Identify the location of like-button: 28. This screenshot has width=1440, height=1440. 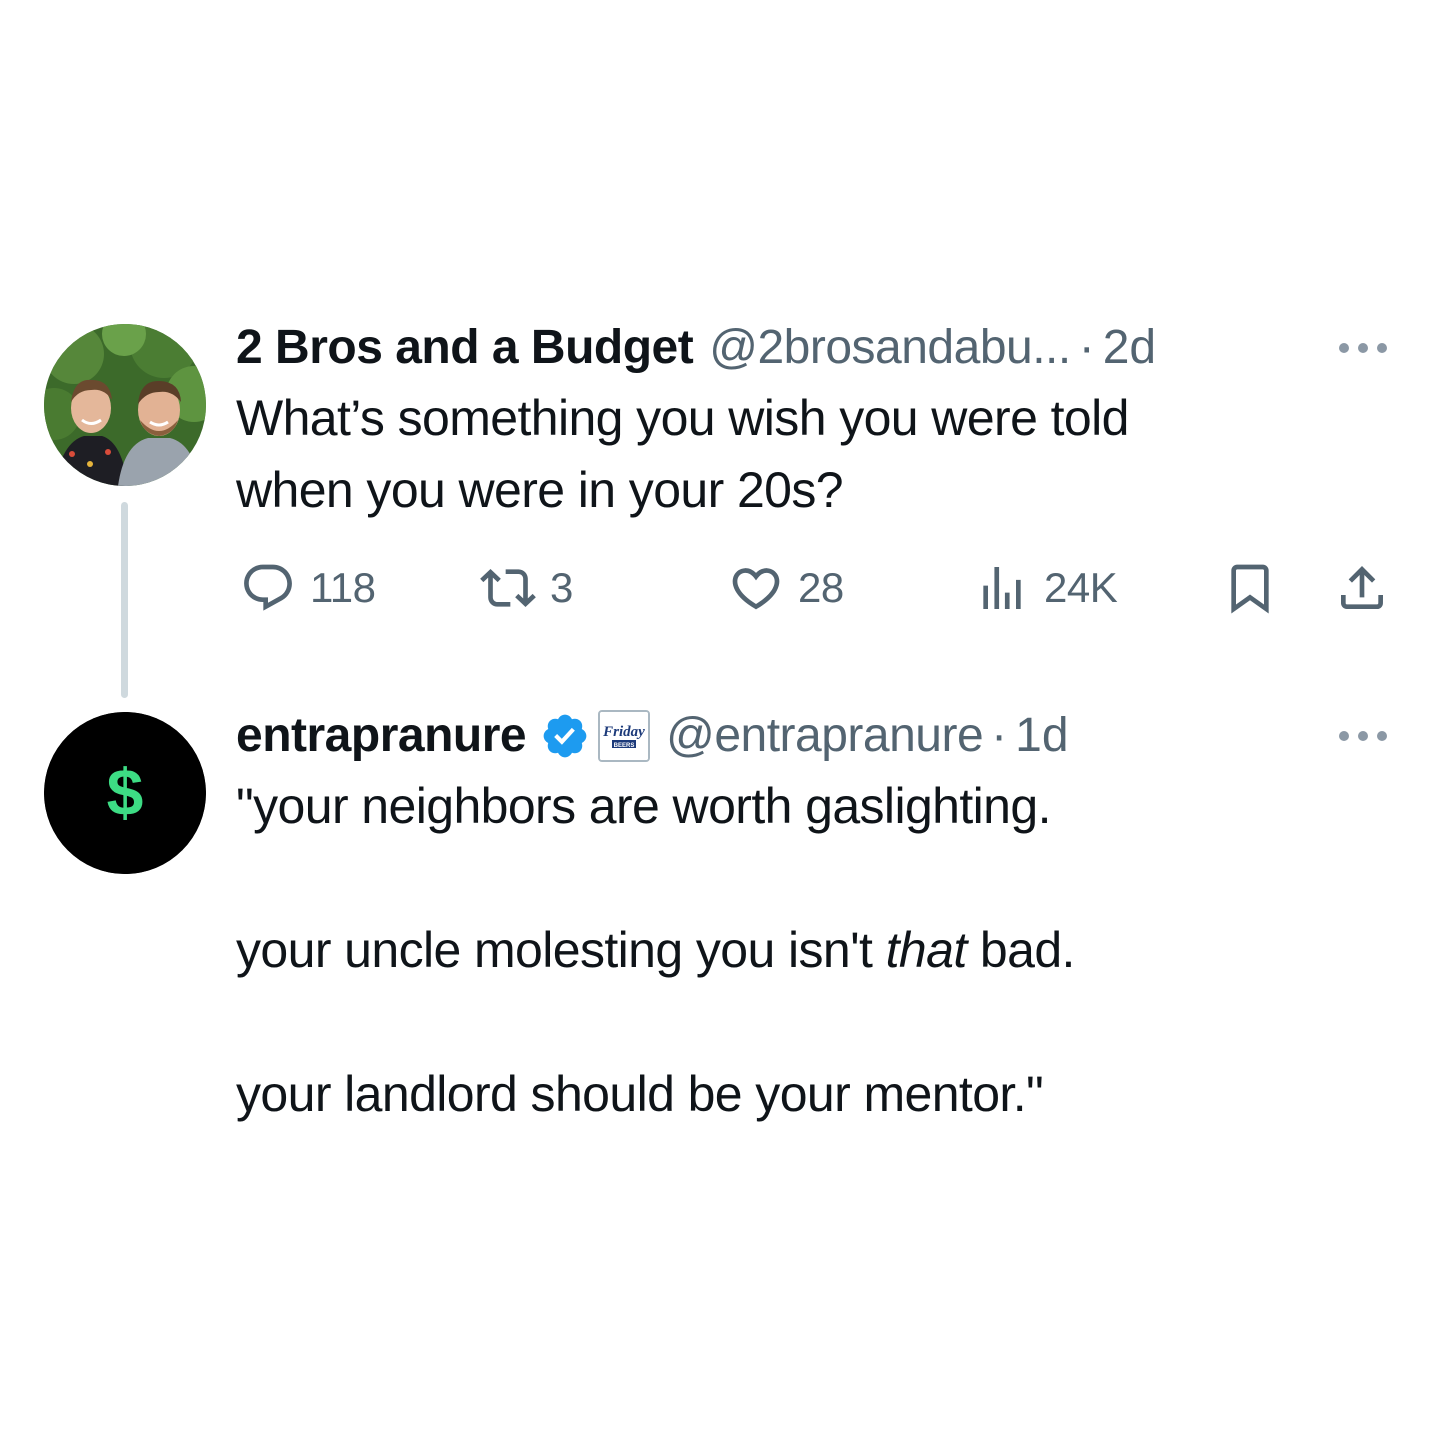
(786, 588).